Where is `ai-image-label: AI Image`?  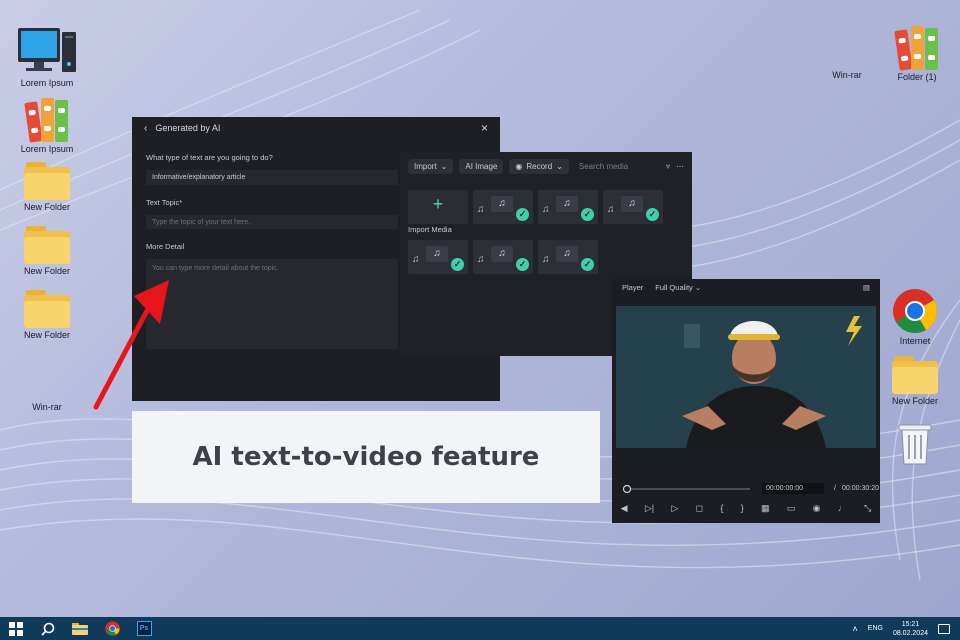
ai-image-label: AI Image is located at coordinates (481, 166).